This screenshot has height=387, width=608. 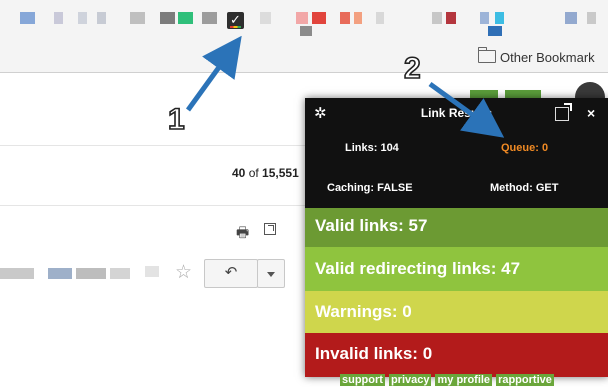 What do you see at coordinates (563, 112) in the screenshot?
I see `popout-icon` at bounding box center [563, 112].